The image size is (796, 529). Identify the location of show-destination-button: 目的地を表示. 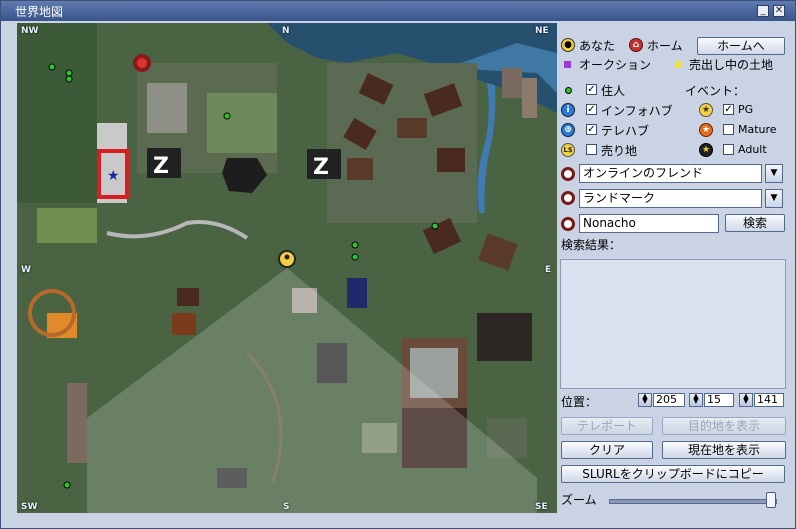
(724, 426).